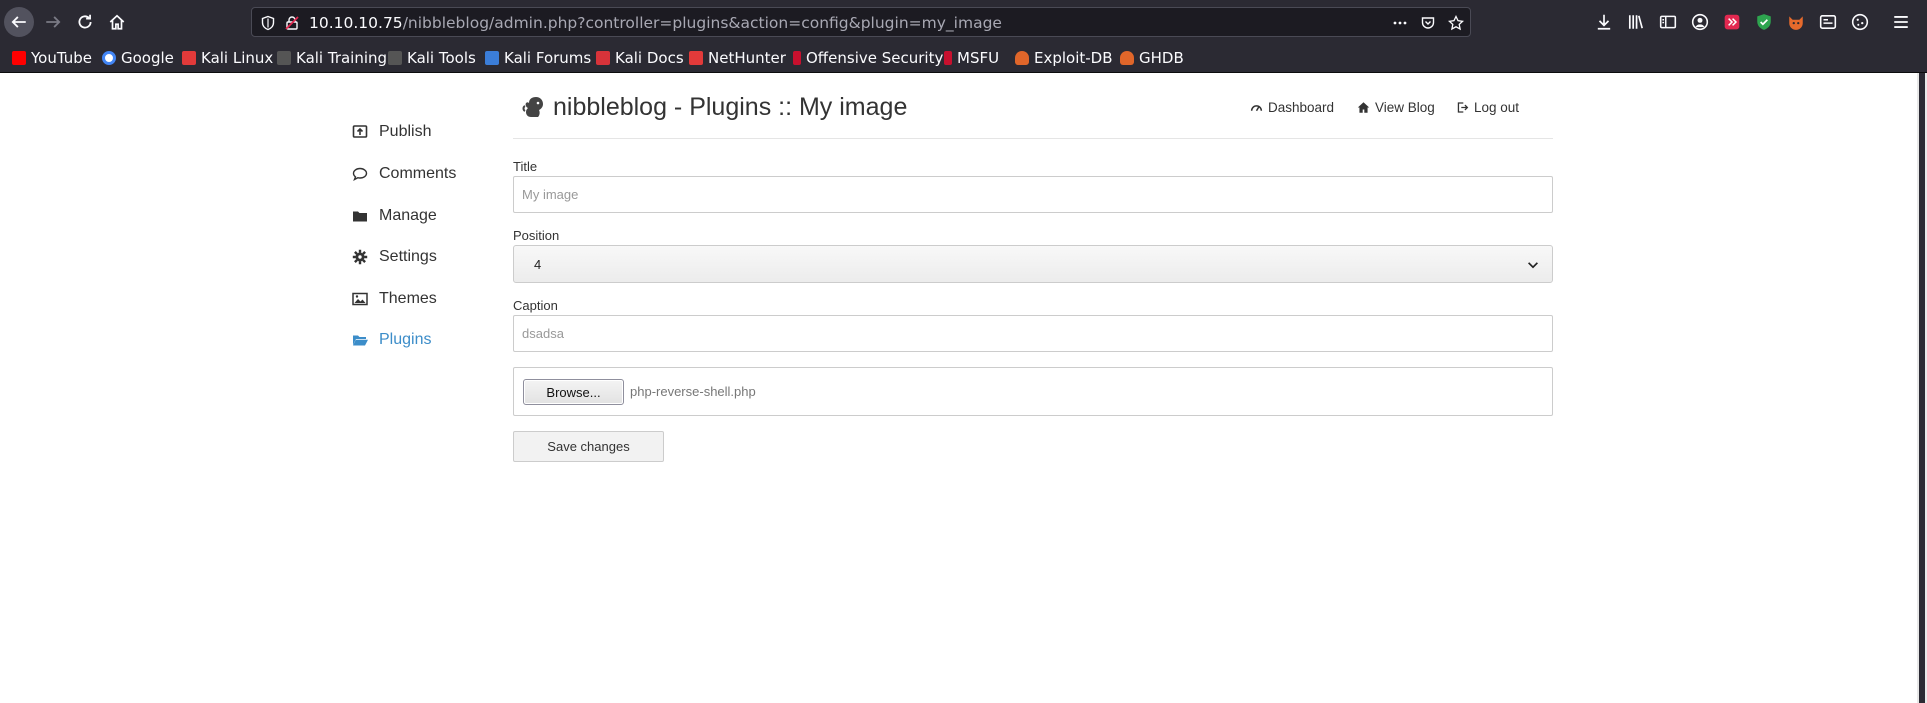 This screenshot has height=703, width=1927. I want to click on save-changes-button: Save changes, so click(588, 446).